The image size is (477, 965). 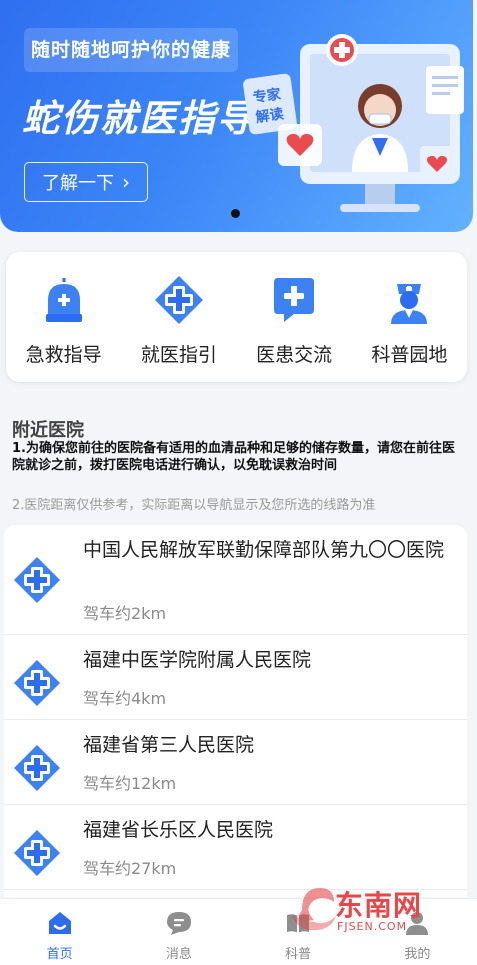 What do you see at coordinates (372, 926) in the screenshot?
I see `watermark-domain: FJSEN.COM` at bounding box center [372, 926].